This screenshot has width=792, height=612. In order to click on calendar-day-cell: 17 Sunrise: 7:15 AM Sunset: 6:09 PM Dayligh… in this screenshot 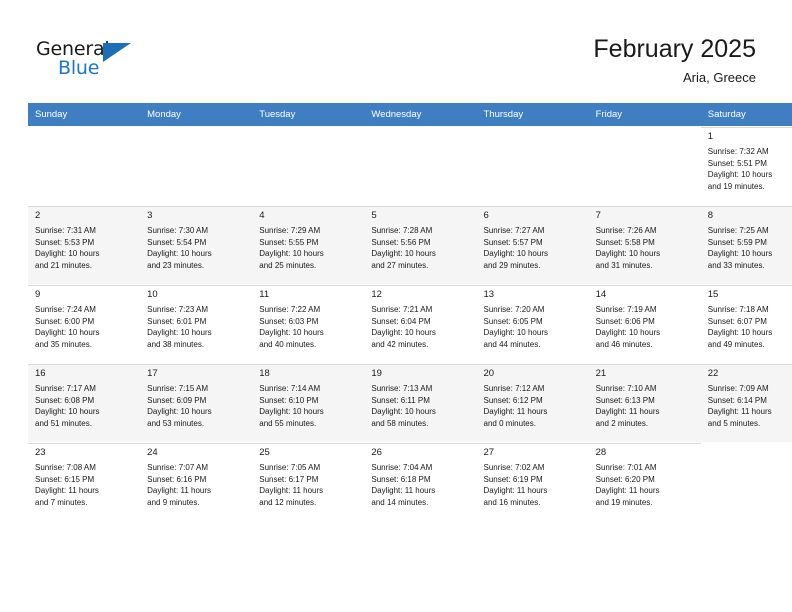, I will do `click(196, 403)`.